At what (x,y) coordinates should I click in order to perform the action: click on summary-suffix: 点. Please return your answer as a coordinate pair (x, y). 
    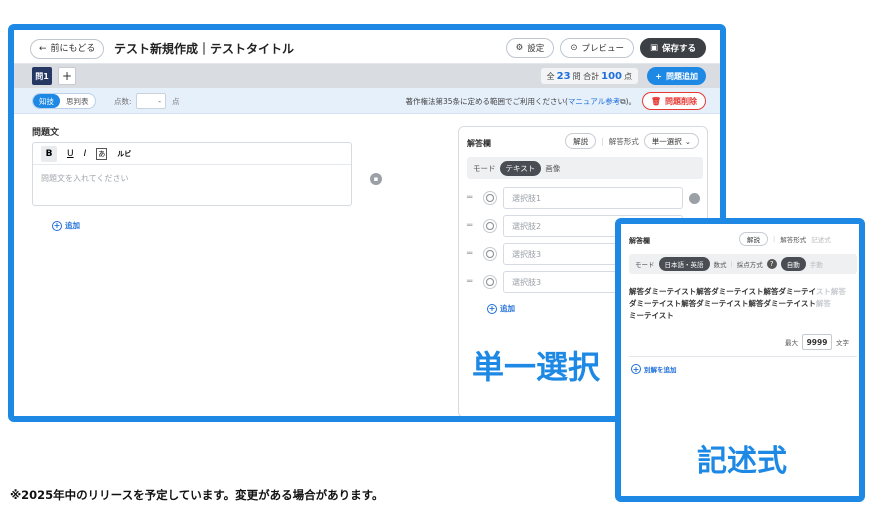
    Looking at the image, I should click on (628, 76).